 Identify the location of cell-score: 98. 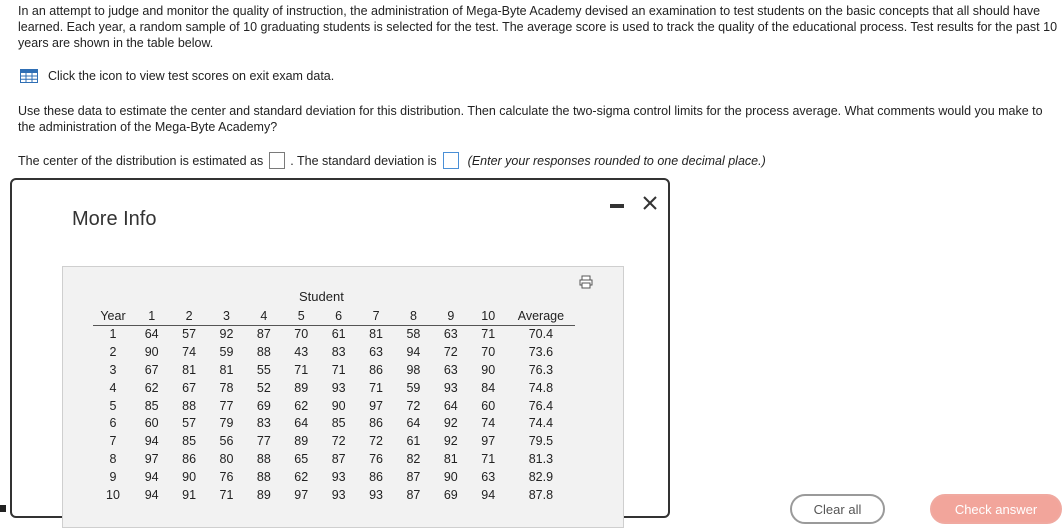
(413, 369).